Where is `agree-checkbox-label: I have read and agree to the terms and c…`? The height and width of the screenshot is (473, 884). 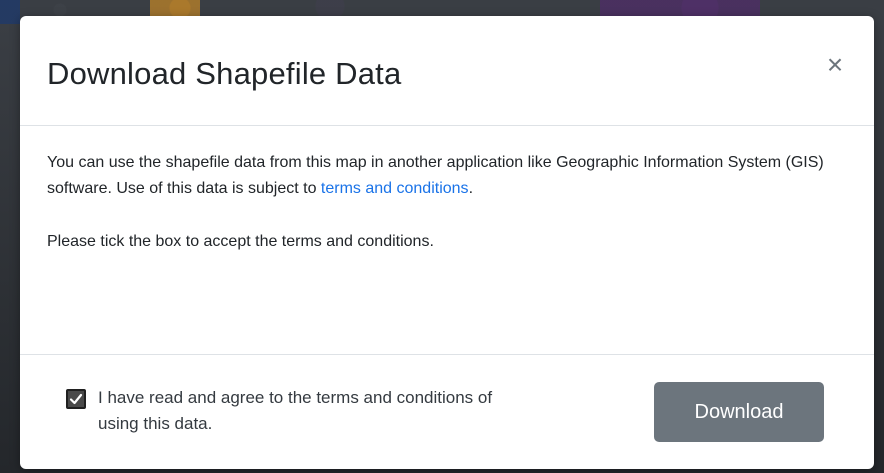
agree-checkbox-label: I have read and agree to the terms and c… is located at coordinates (281, 411).